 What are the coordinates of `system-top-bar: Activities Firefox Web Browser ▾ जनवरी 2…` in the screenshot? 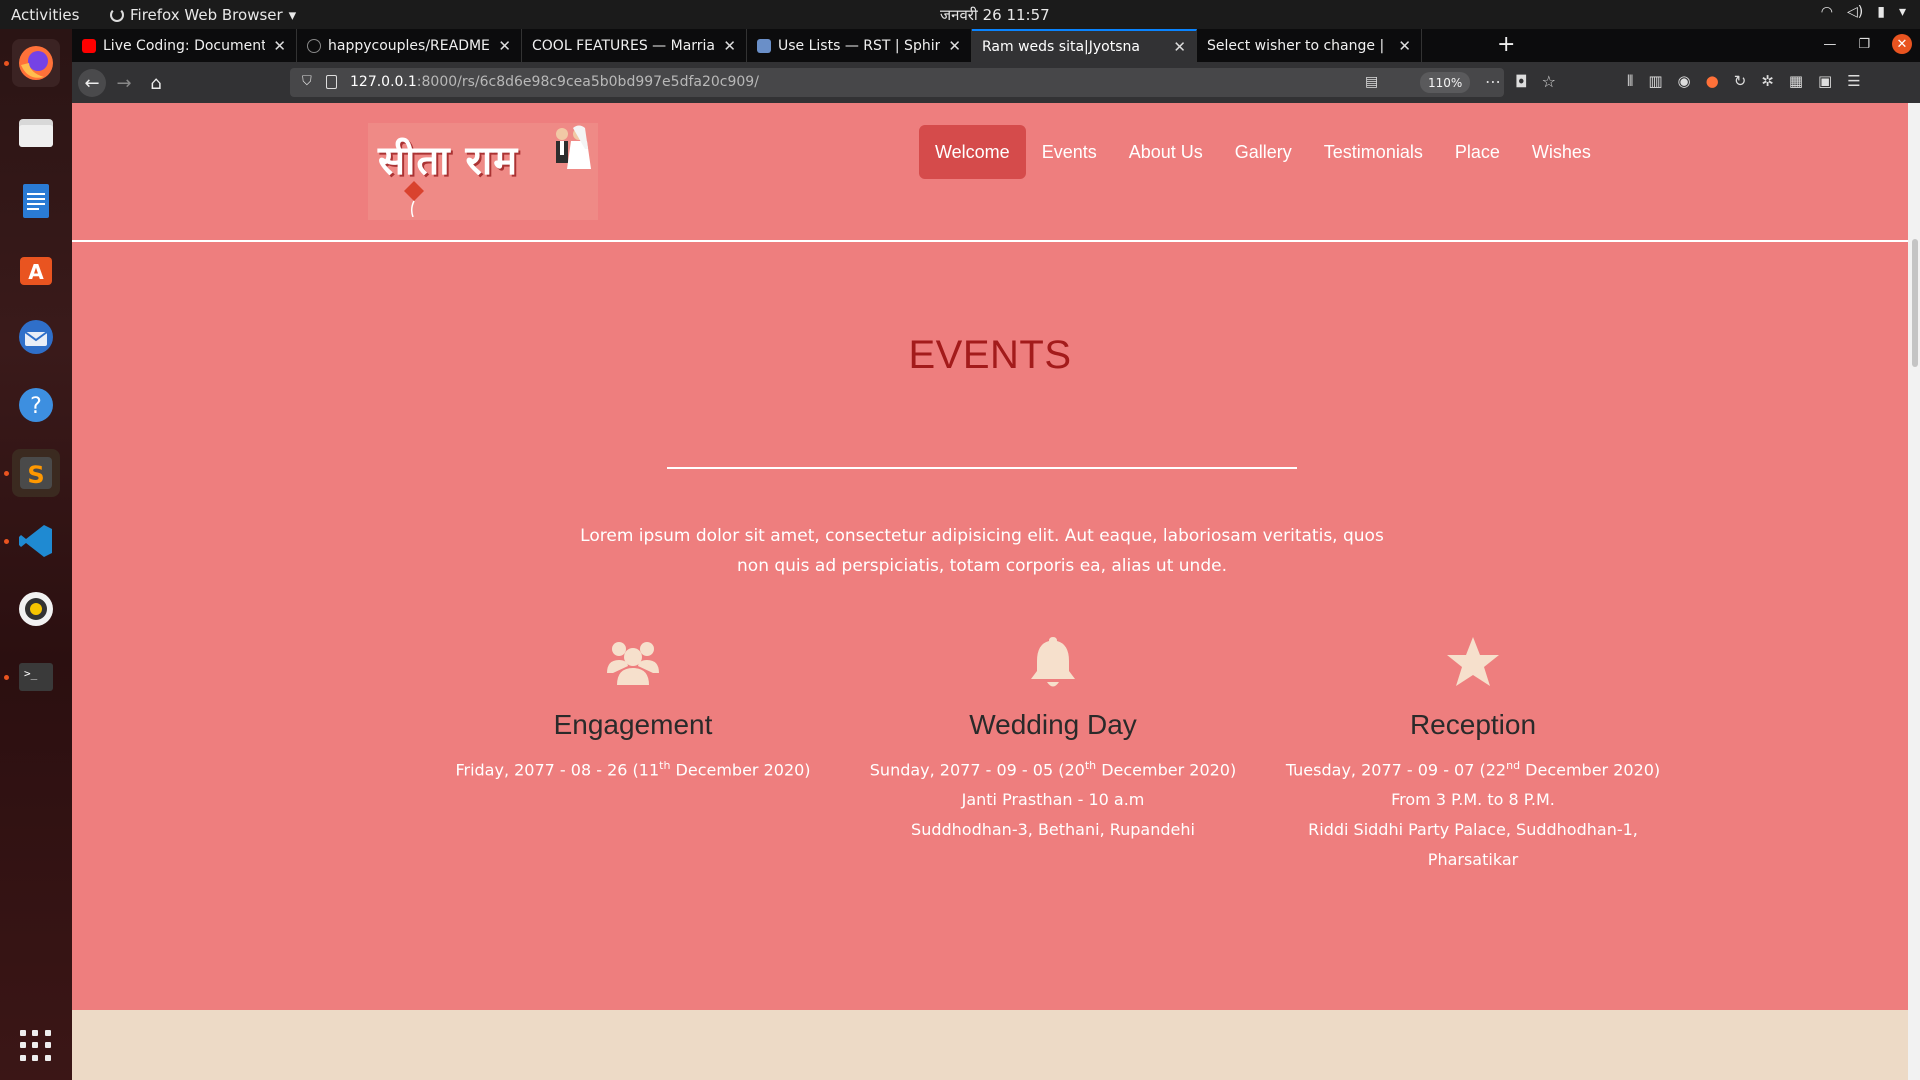 It's located at (960, 14).